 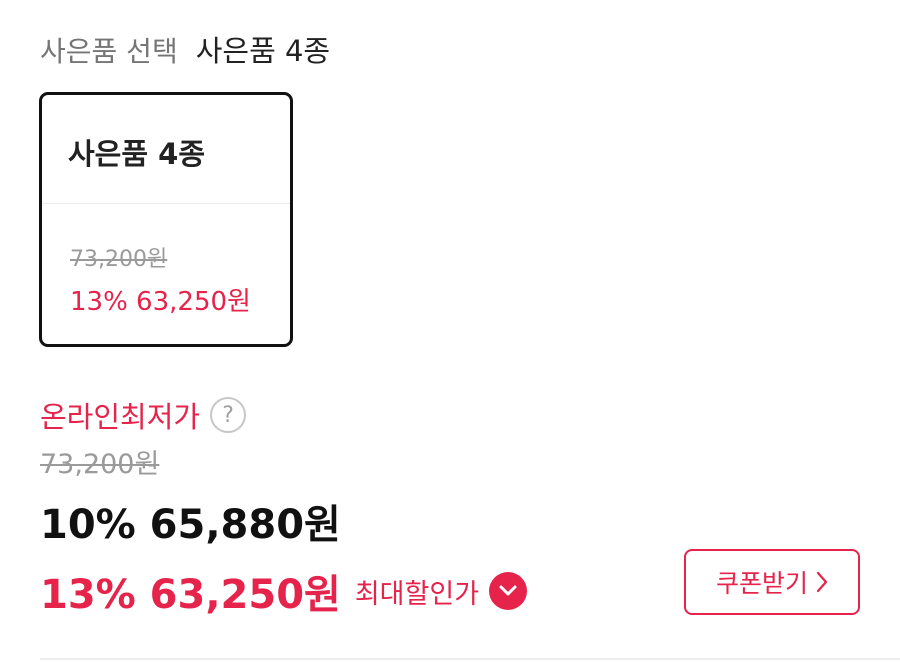 I want to click on question-circle-icon: ?, so click(x=228, y=415).